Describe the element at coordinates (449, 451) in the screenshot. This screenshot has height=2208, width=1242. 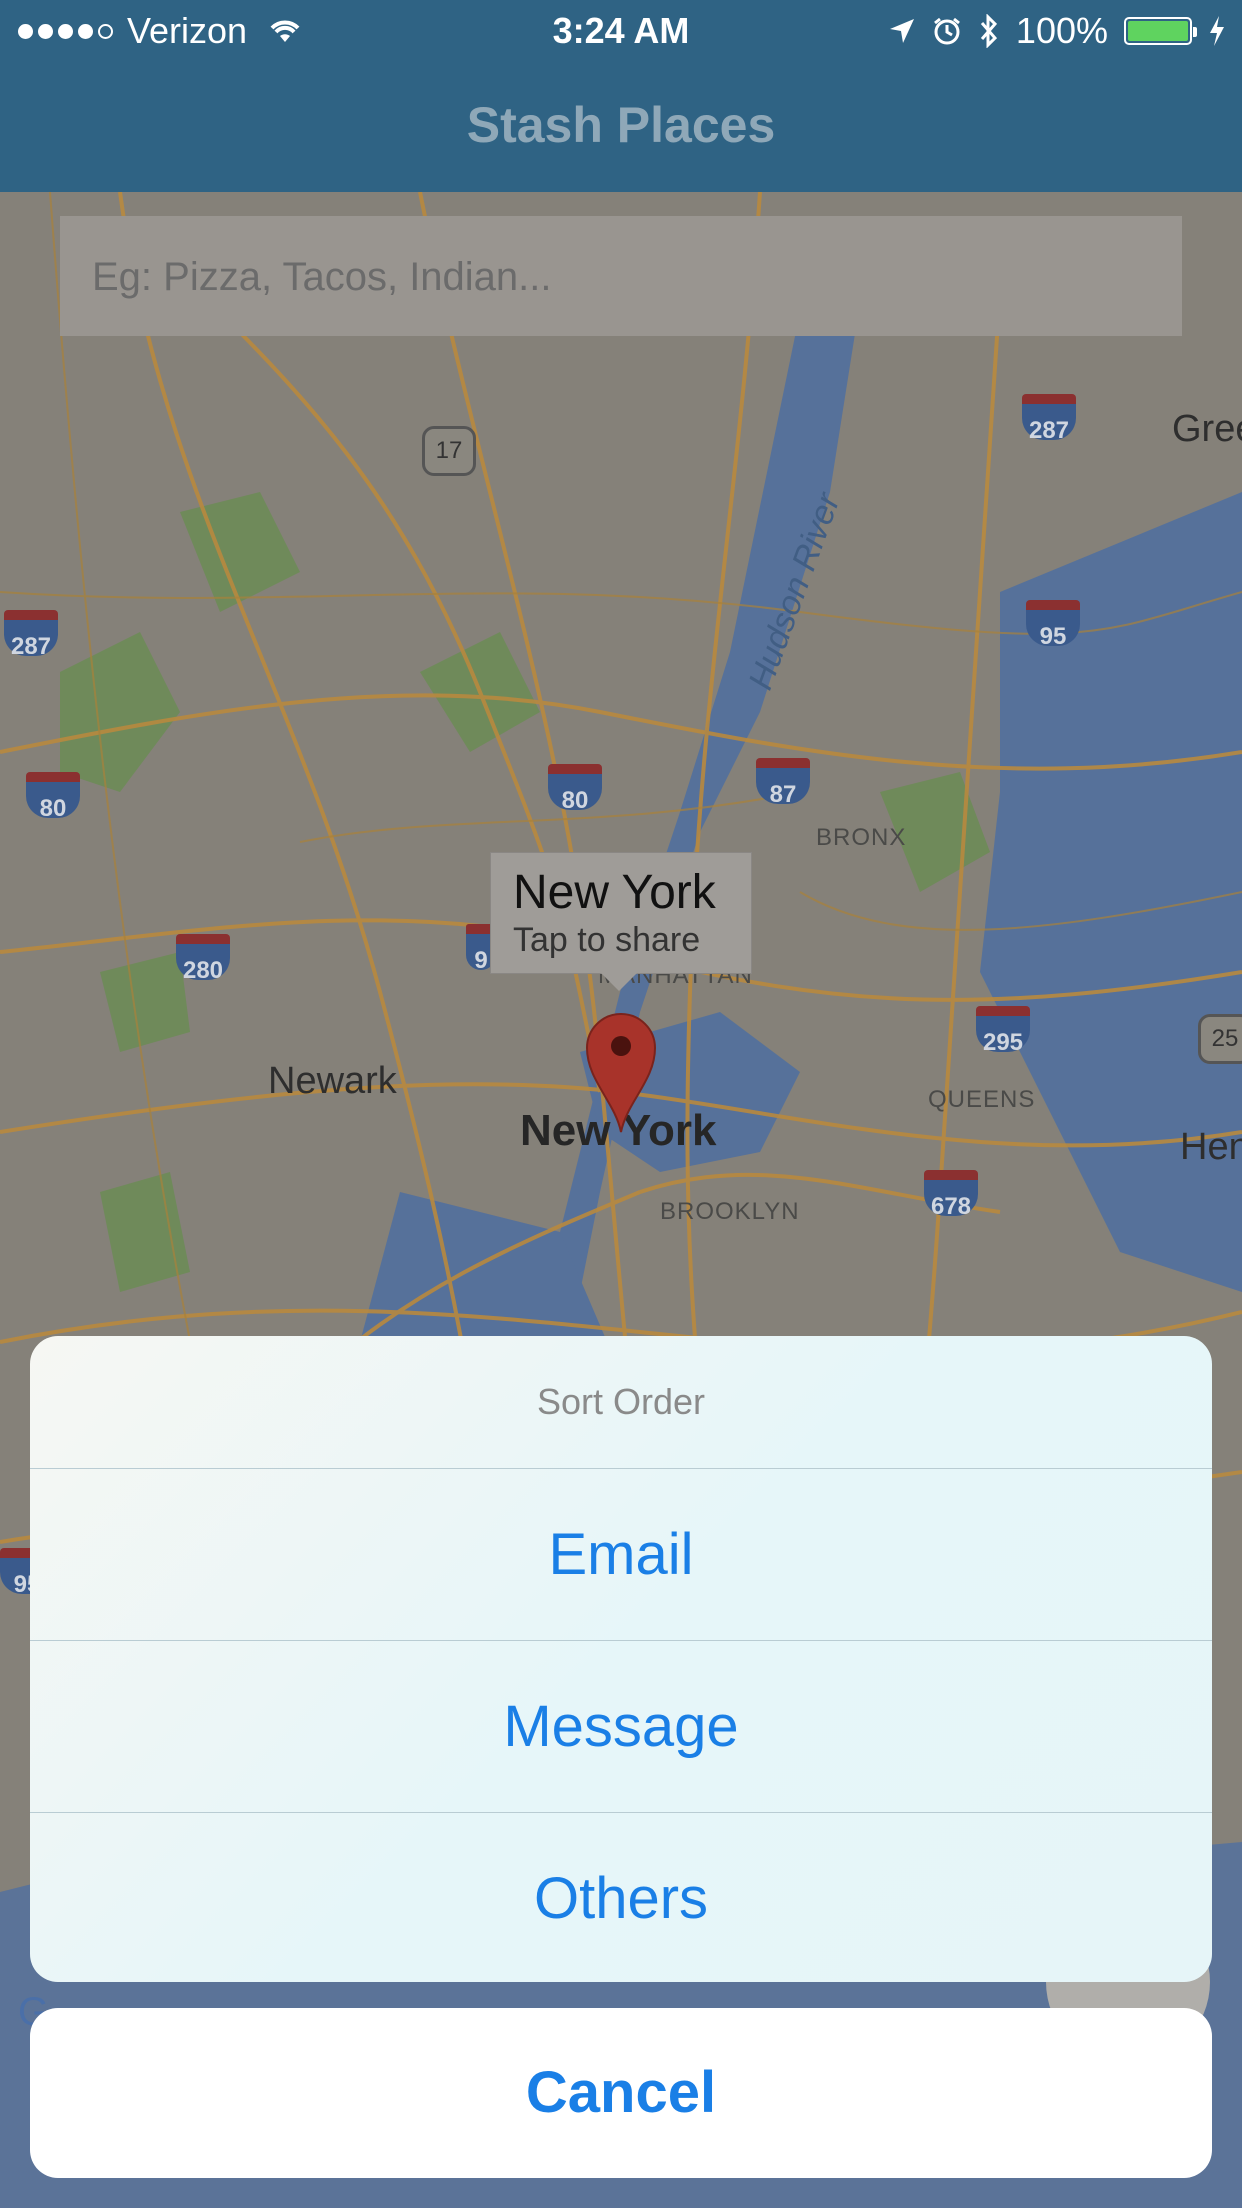
I see `route-marker: 17` at that location.